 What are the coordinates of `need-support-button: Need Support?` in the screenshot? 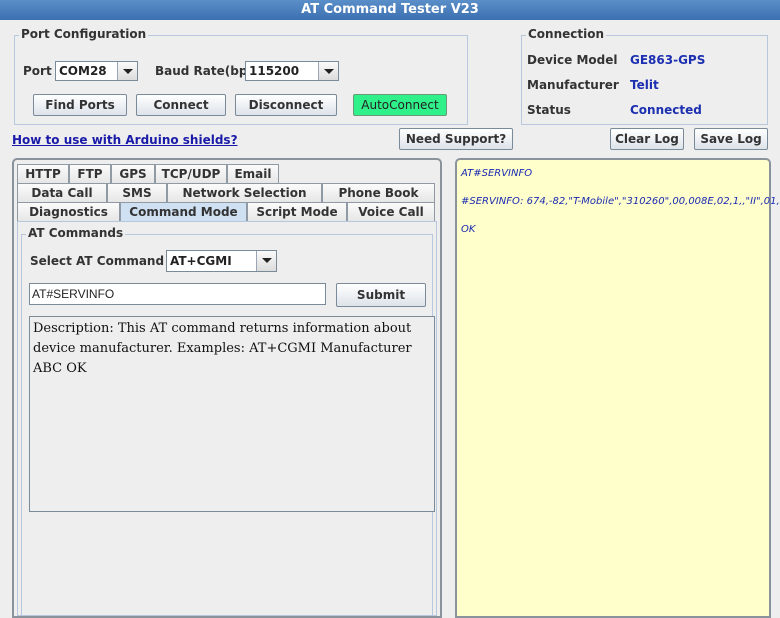 It's located at (456, 139).